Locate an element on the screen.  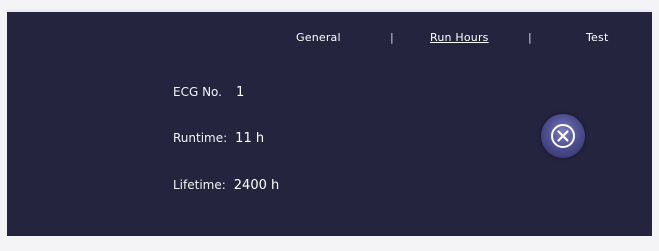
runtime-label: Runtime: is located at coordinates (200, 138).